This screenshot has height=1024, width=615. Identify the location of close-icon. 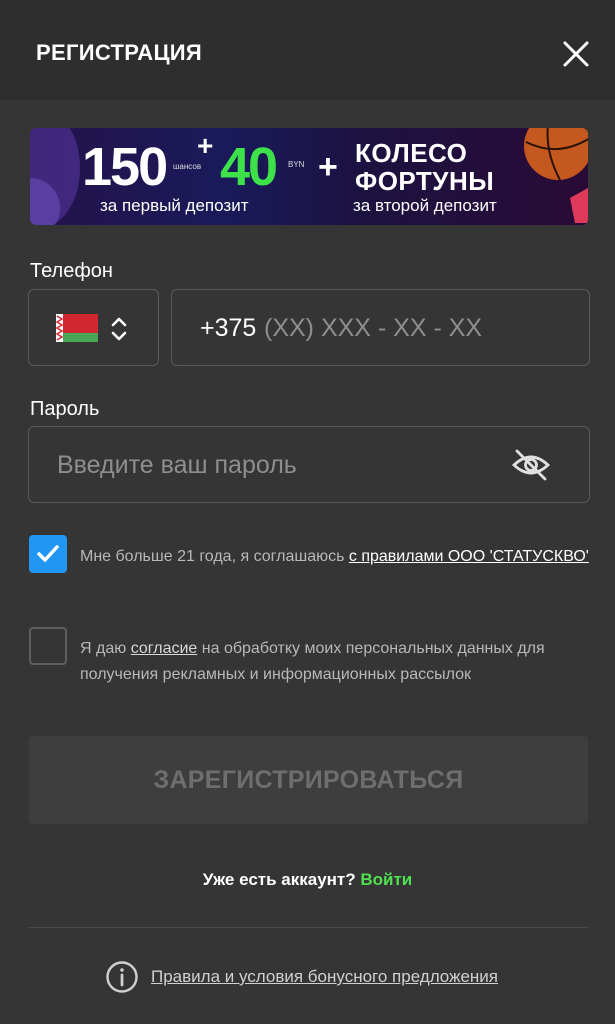
(576, 54).